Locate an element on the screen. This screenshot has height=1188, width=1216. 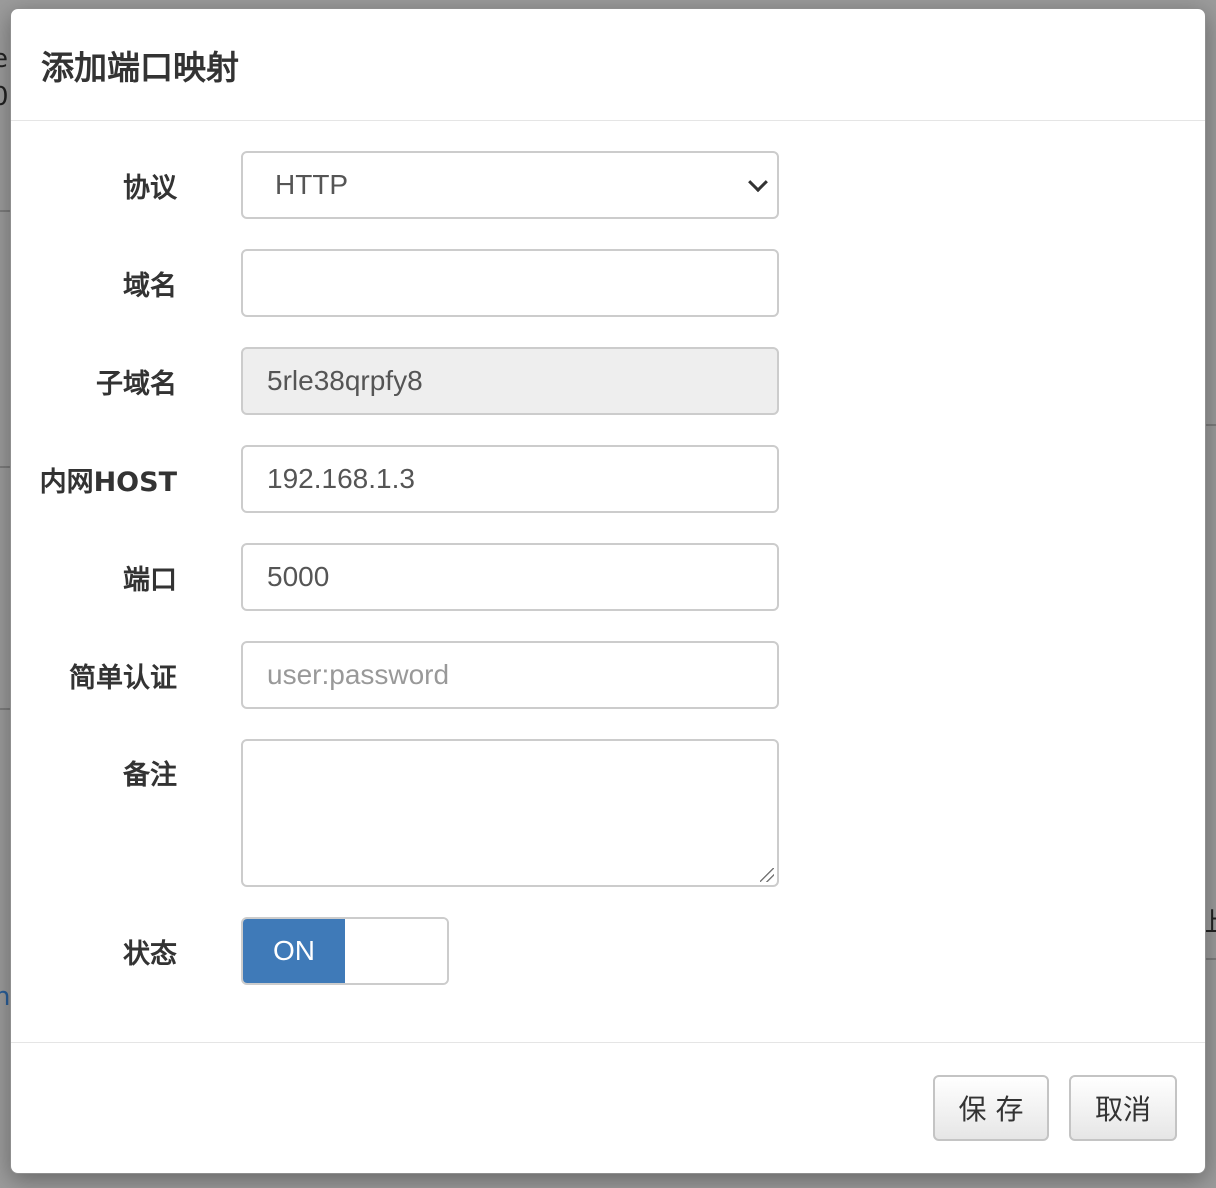
chevron-down-icon is located at coordinates (758, 182).